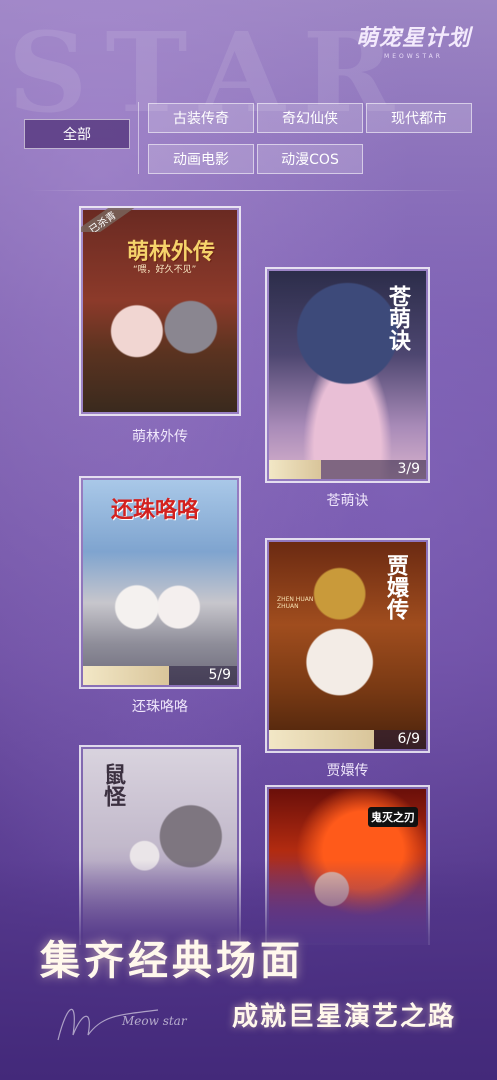 The image size is (497, 1080). Describe the element at coordinates (219, 675) in the screenshot. I see `progress-text: 5/9` at that location.